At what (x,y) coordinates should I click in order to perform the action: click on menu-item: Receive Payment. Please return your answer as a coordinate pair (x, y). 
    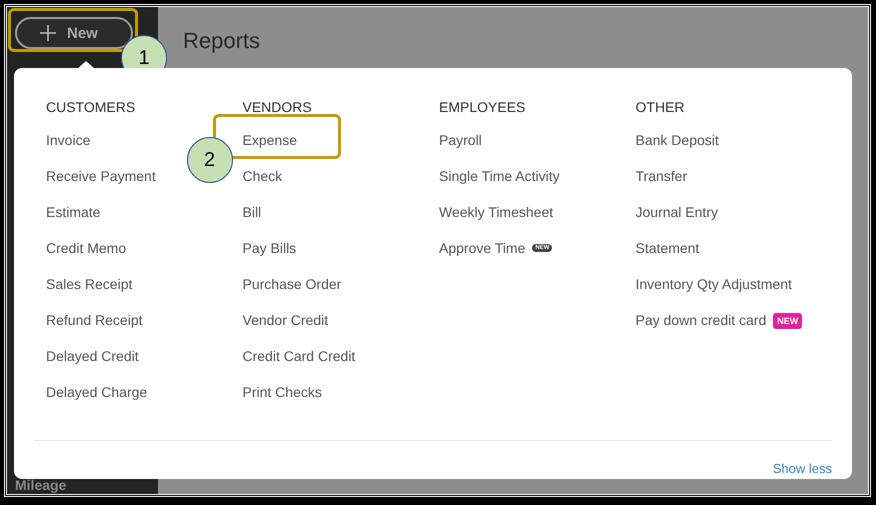
    Looking at the image, I should click on (101, 176).